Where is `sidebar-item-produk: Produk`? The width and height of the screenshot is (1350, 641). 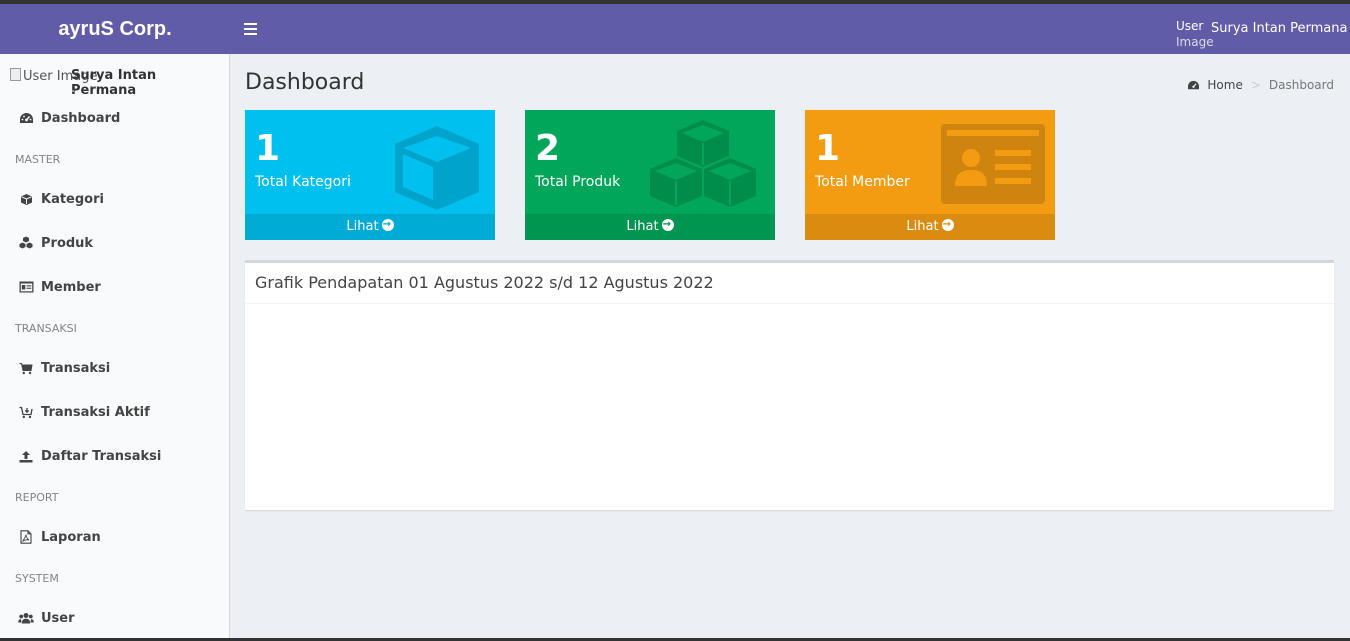 sidebar-item-produk: Produk is located at coordinates (114, 243).